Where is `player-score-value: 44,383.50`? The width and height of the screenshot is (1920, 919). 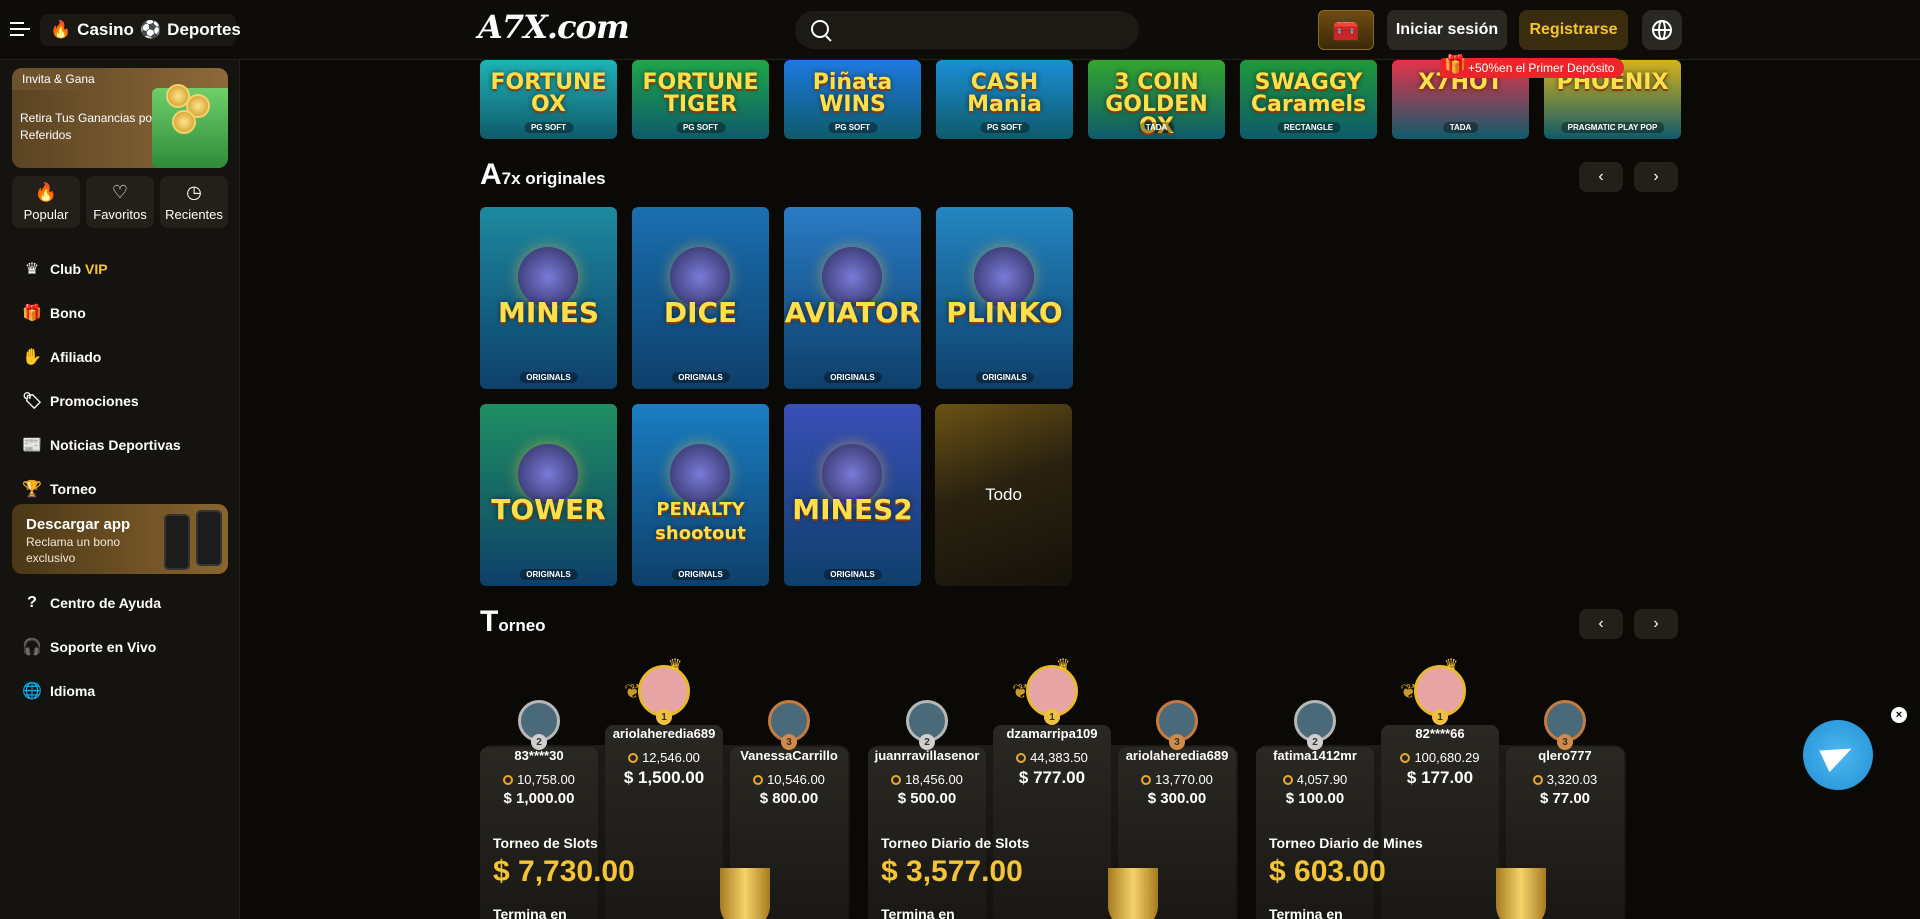 player-score-value: 44,383.50 is located at coordinates (1059, 757).